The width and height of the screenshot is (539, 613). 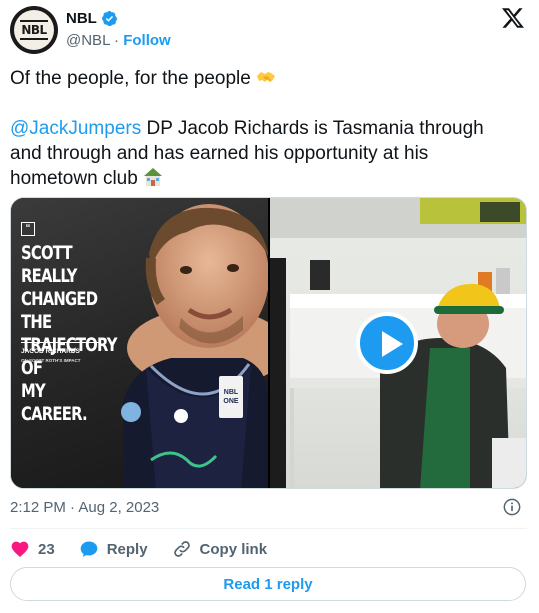 I want to click on like-button: 23, so click(x=32, y=549).